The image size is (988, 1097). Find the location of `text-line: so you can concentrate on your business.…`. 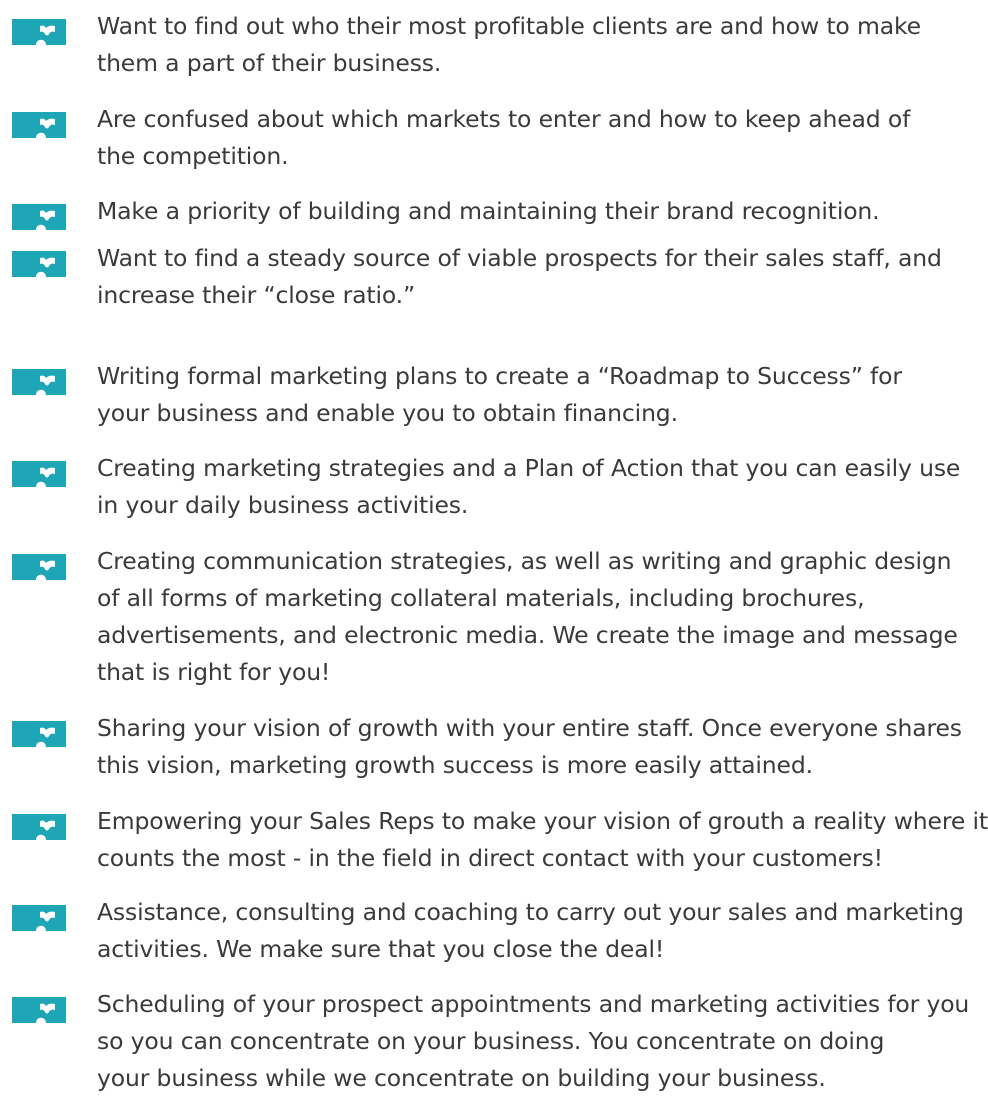

text-line: so you can concentrate on your business.… is located at coordinates (491, 1041).